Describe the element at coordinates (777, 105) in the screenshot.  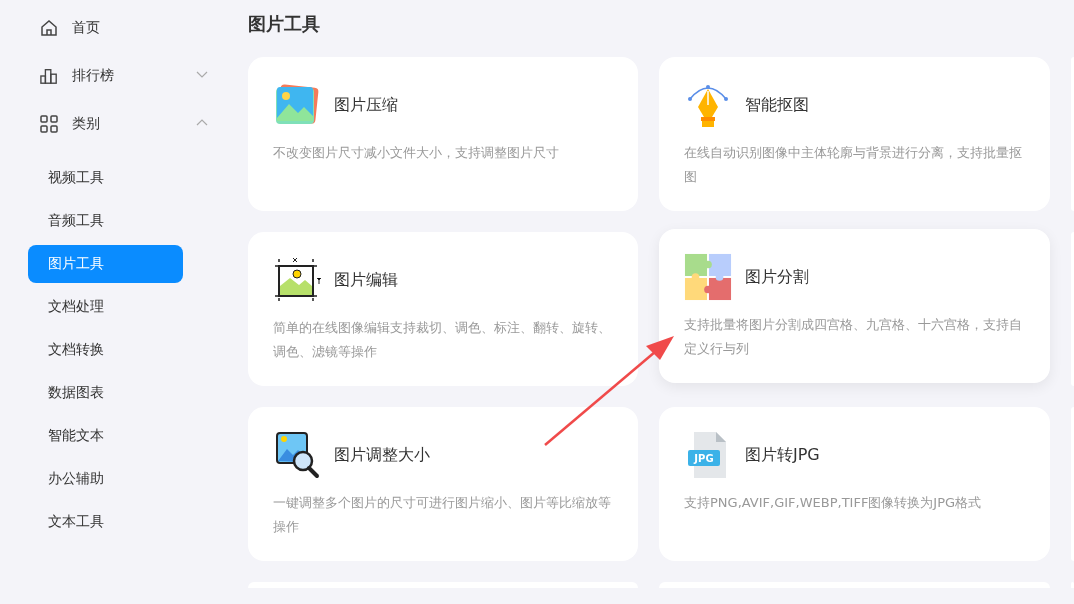
I see `tool-title: 智能抠图` at that location.